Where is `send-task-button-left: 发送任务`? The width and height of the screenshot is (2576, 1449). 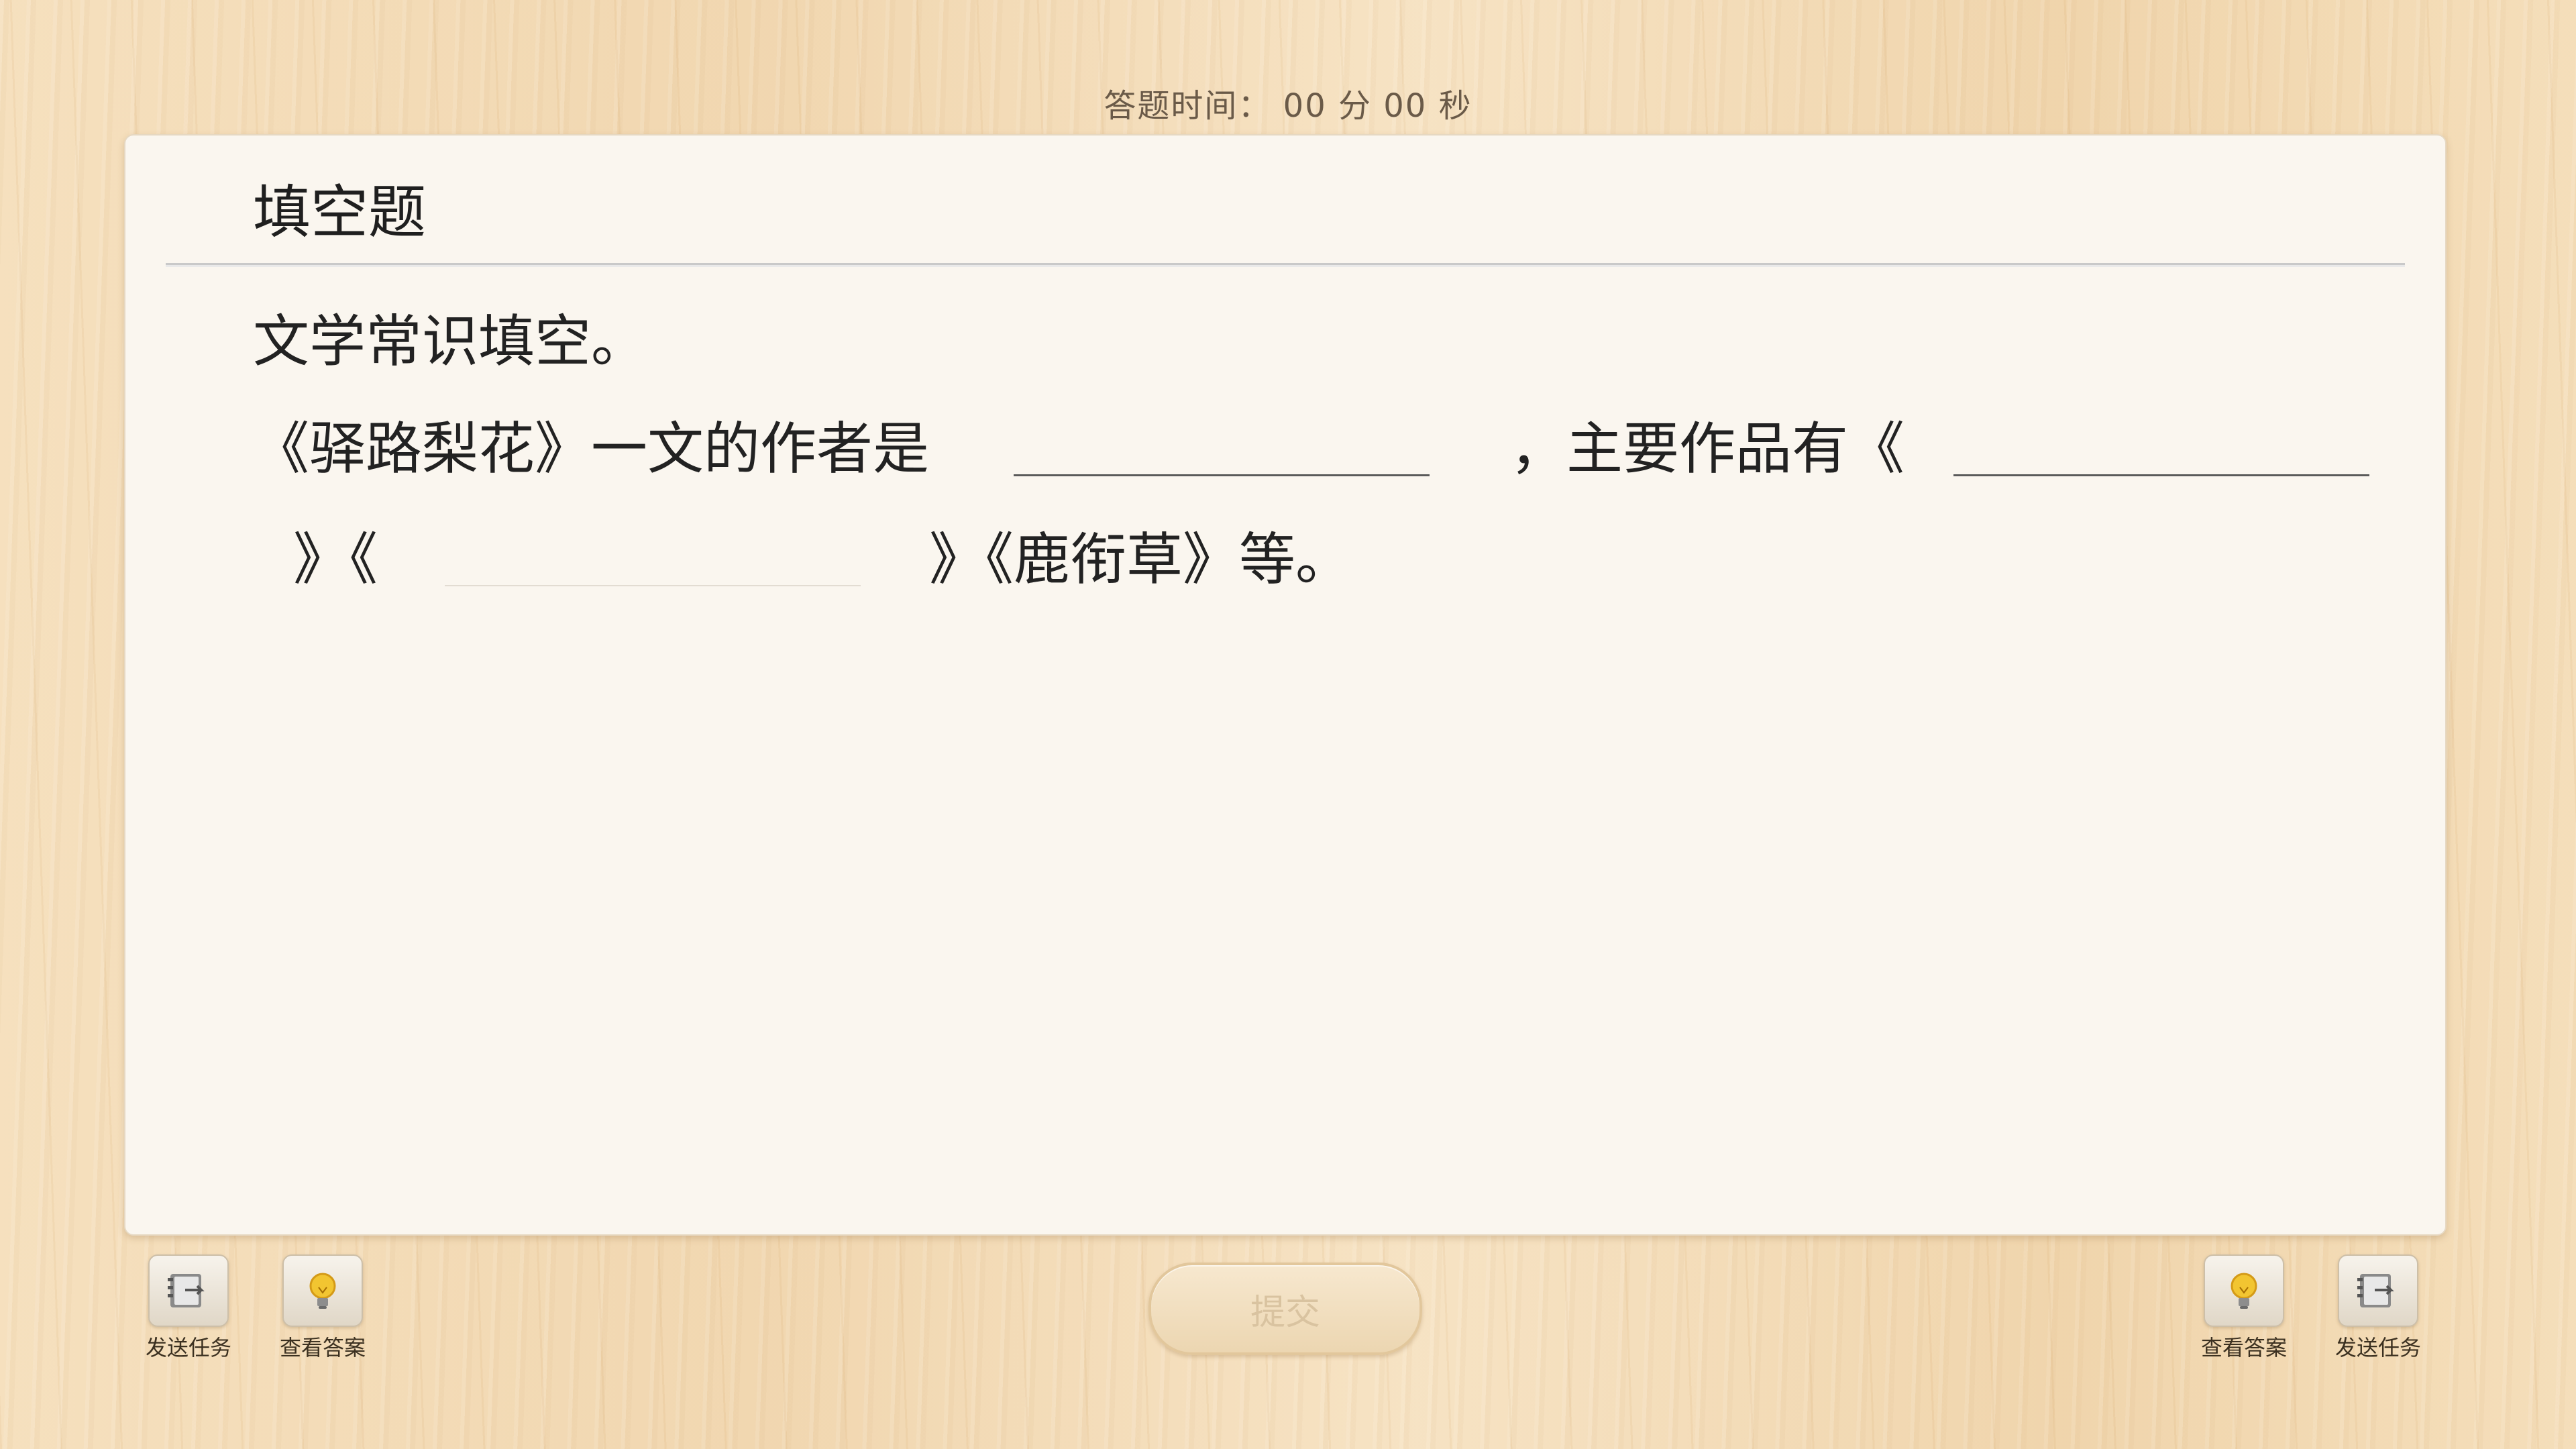 send-task-button-left: 发送任务 is located at coordinates (188, 1308).